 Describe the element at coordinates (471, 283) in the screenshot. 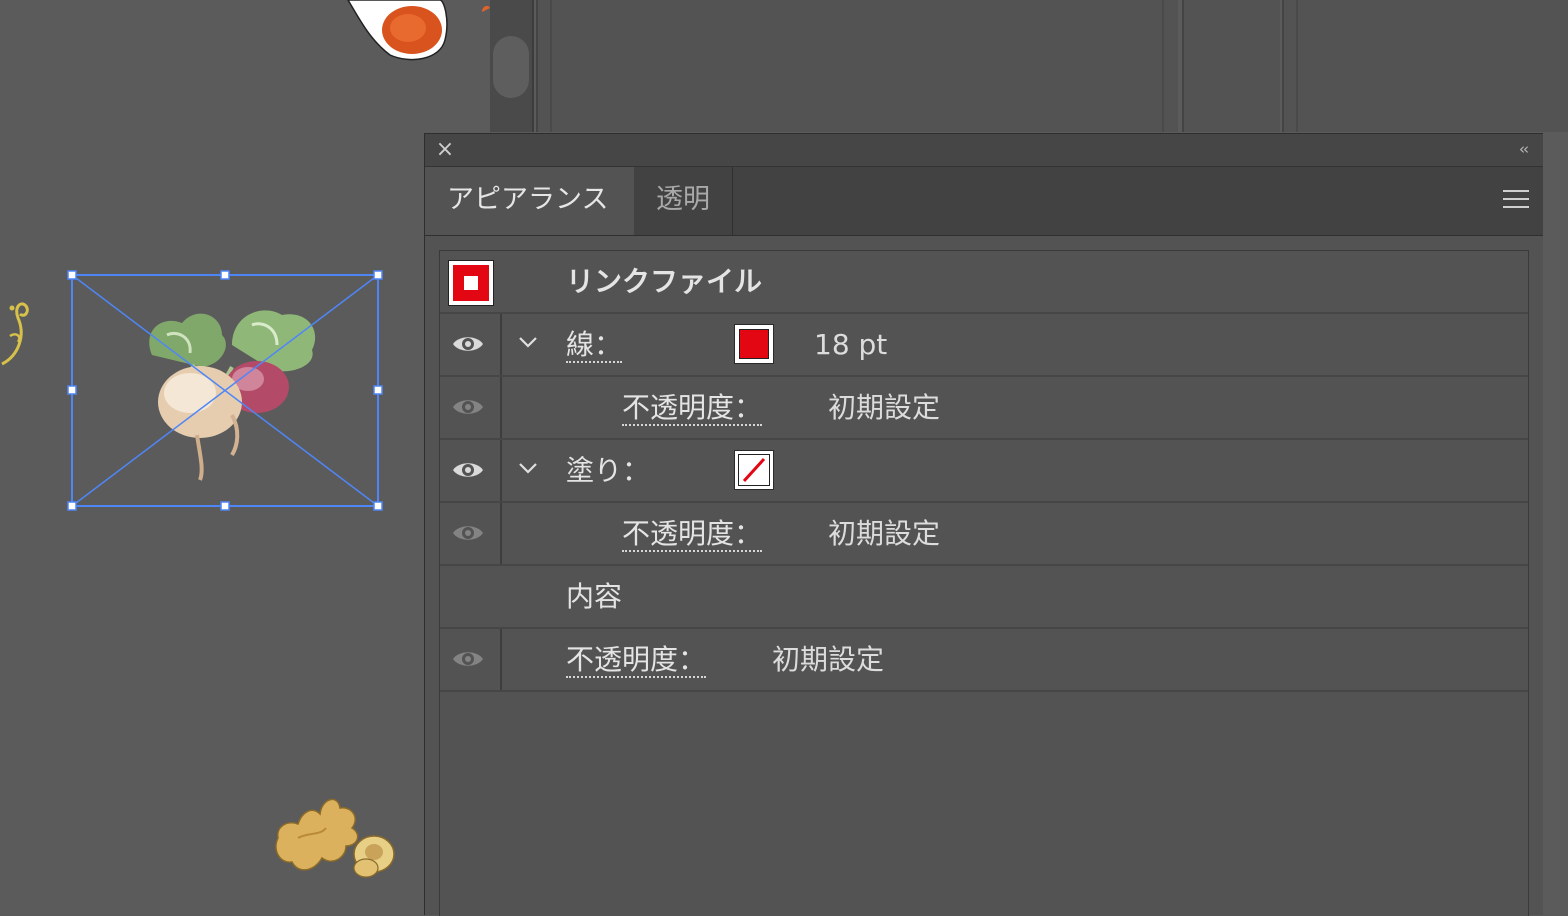

I see `object-thumbnail-icon` at that location.